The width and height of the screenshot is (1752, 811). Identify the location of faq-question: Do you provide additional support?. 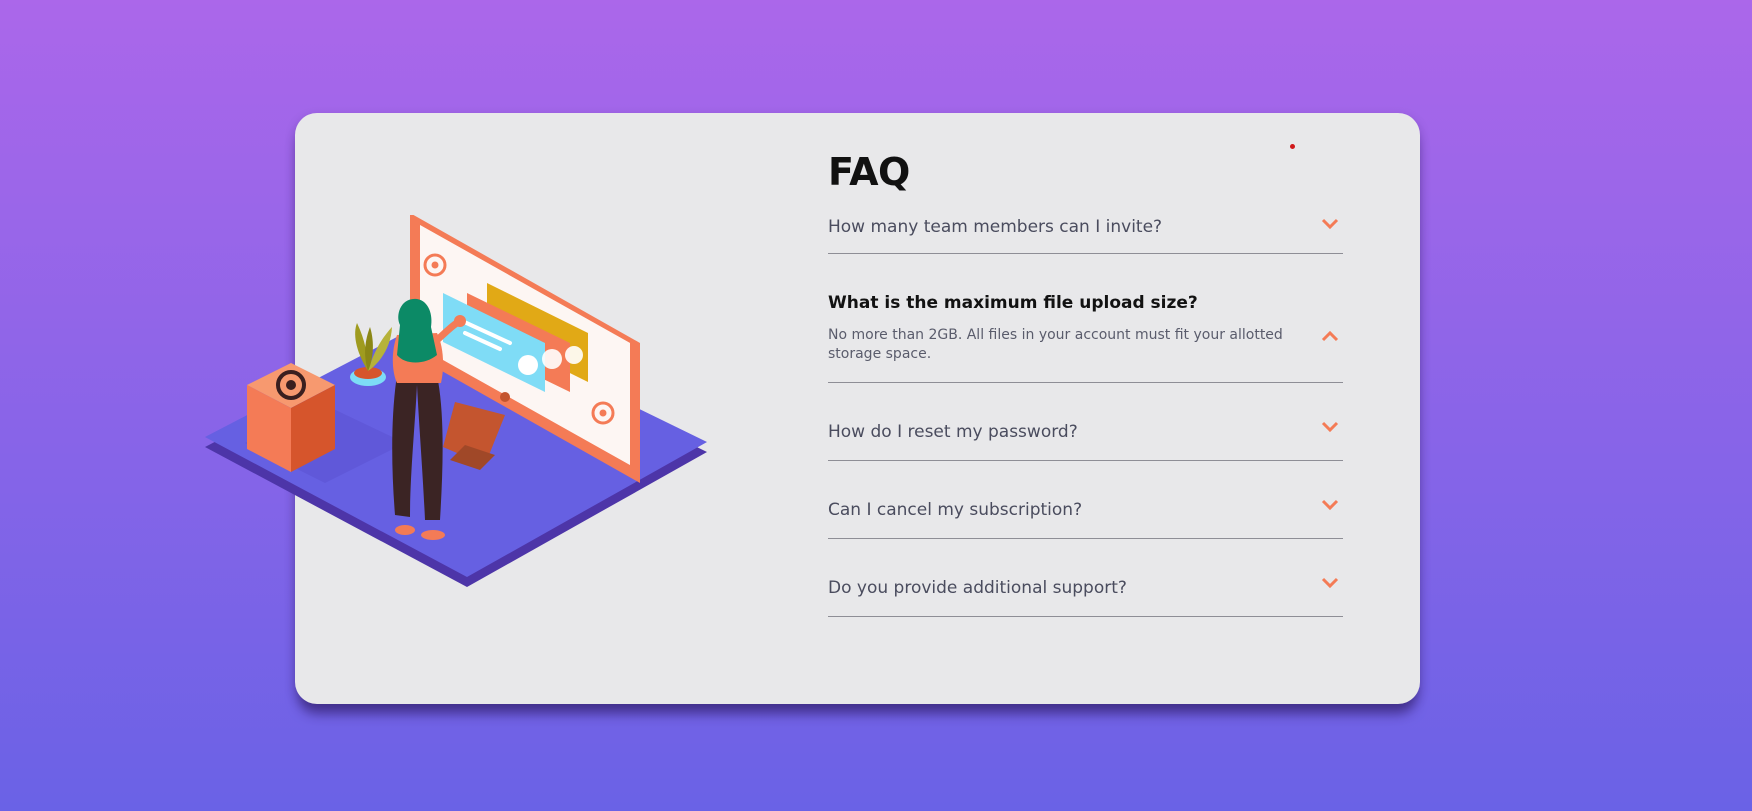
(1085, 588).